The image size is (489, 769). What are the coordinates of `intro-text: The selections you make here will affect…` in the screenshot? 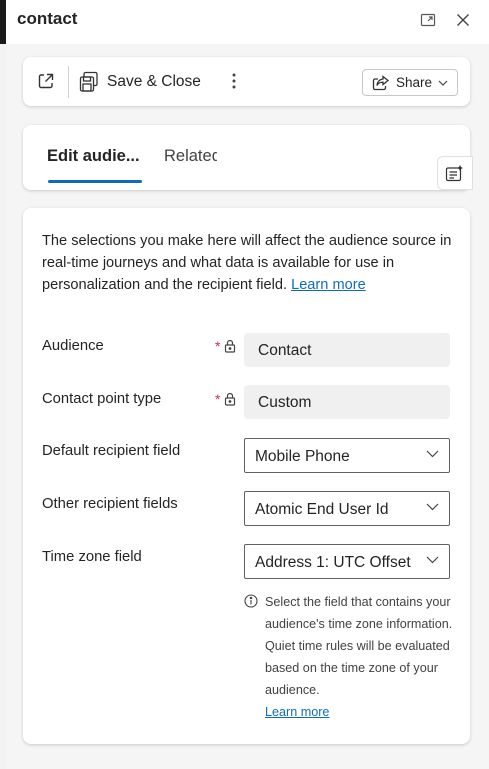 It's located at (247, 263).